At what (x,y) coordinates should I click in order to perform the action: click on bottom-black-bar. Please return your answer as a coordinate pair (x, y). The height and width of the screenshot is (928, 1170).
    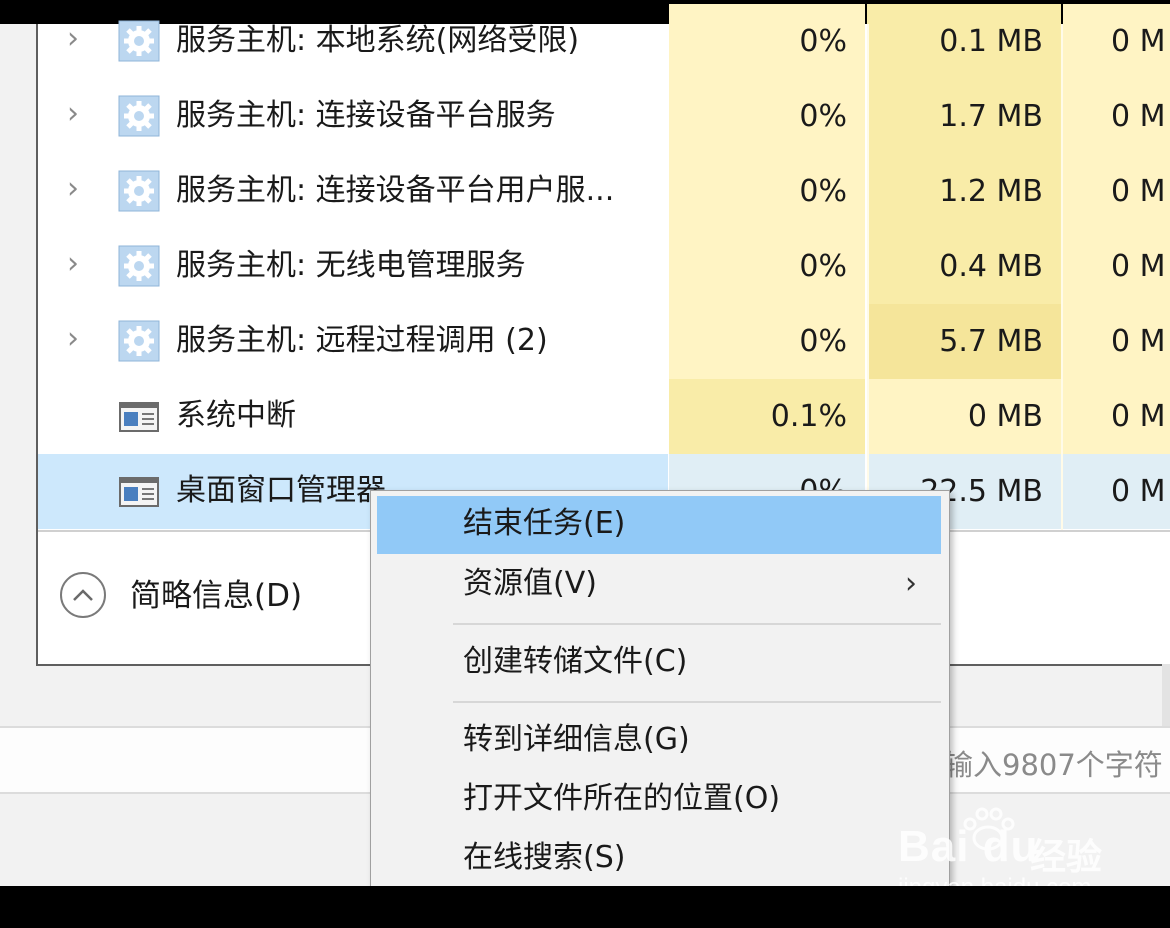
    Looking at the image, I should click on (585, 907).